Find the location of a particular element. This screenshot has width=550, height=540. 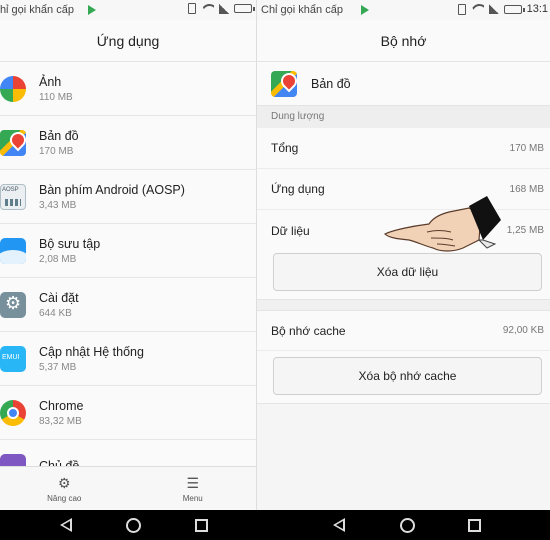

app-name: Bàn phím Android (AOSP) is located at coordinates (112, 189).